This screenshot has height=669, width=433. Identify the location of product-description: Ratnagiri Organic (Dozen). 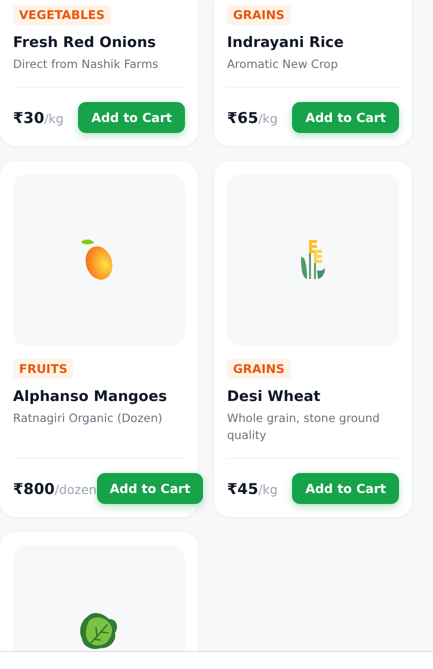
(88, 418).